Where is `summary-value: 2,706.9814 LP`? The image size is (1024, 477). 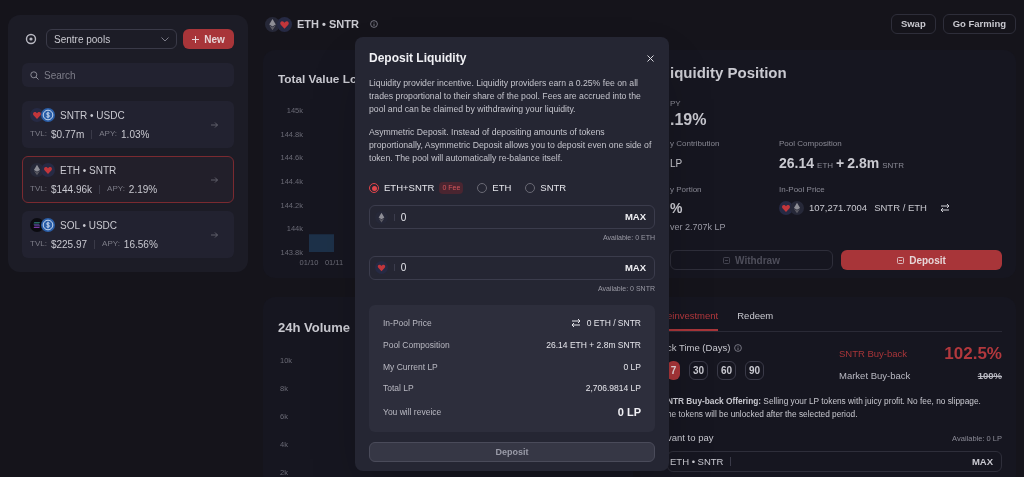 summary-value: 2,706.9814 LP is located at coordinates (613, 388).